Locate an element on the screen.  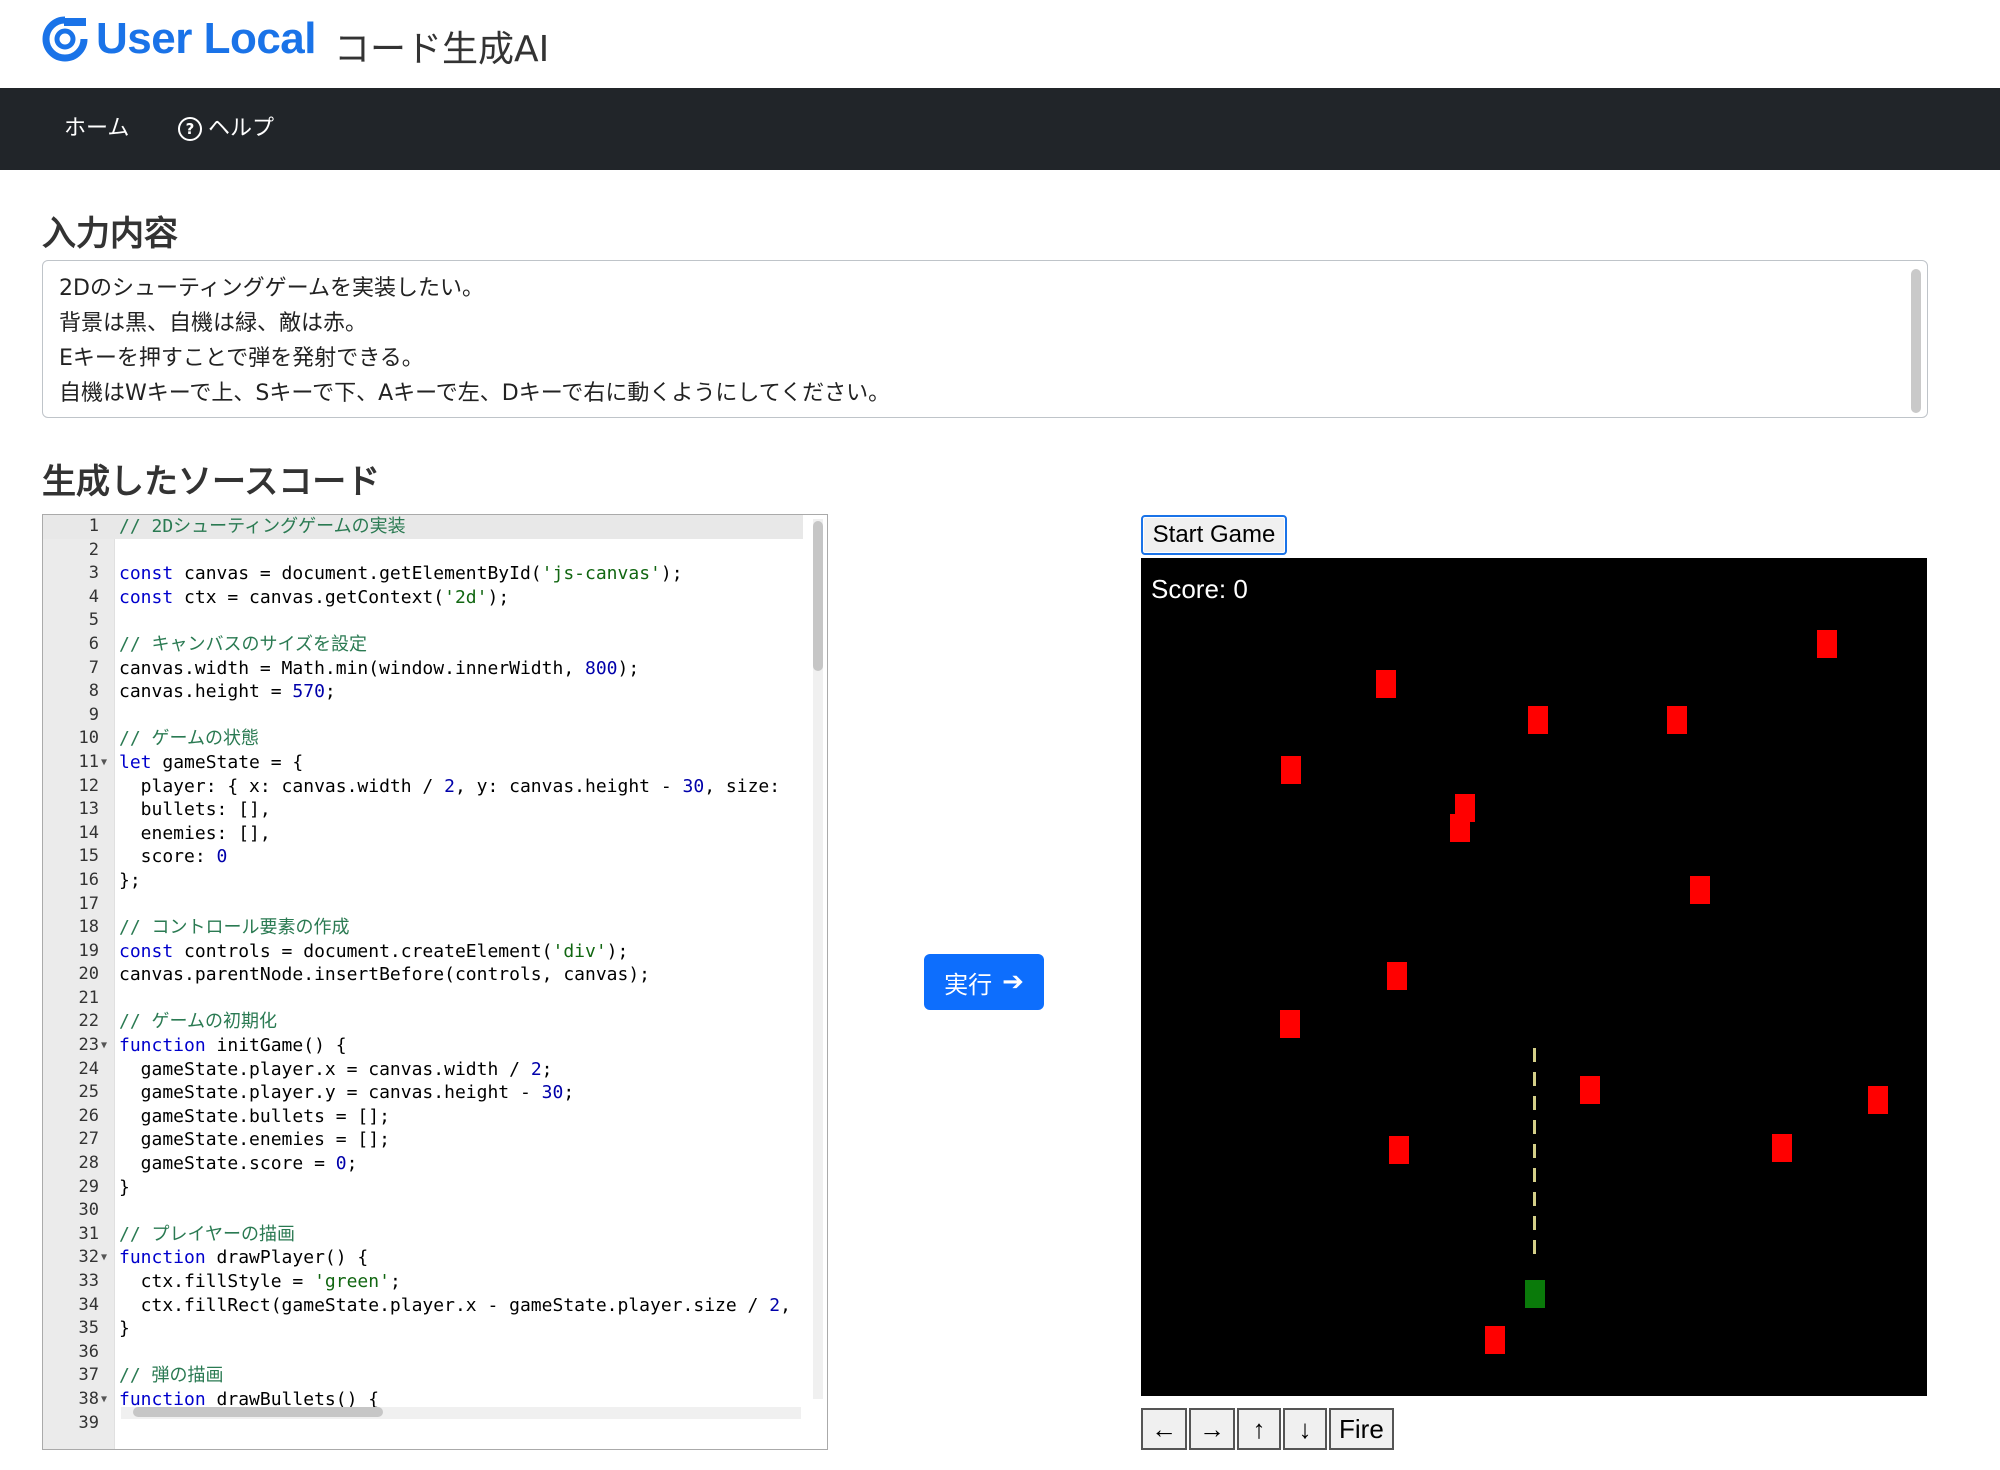
code-line: 8 canvas.height = 570; is located at coordinates (423, 692).